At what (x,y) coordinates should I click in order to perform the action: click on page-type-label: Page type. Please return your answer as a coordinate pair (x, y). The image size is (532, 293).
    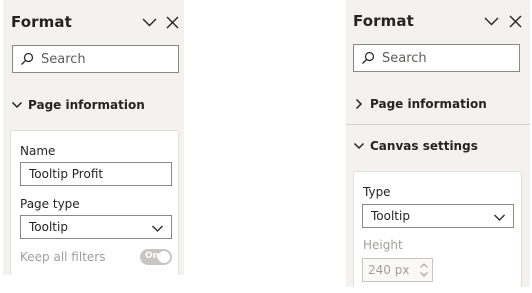
    Looking at the image, I should click on (50, 204).